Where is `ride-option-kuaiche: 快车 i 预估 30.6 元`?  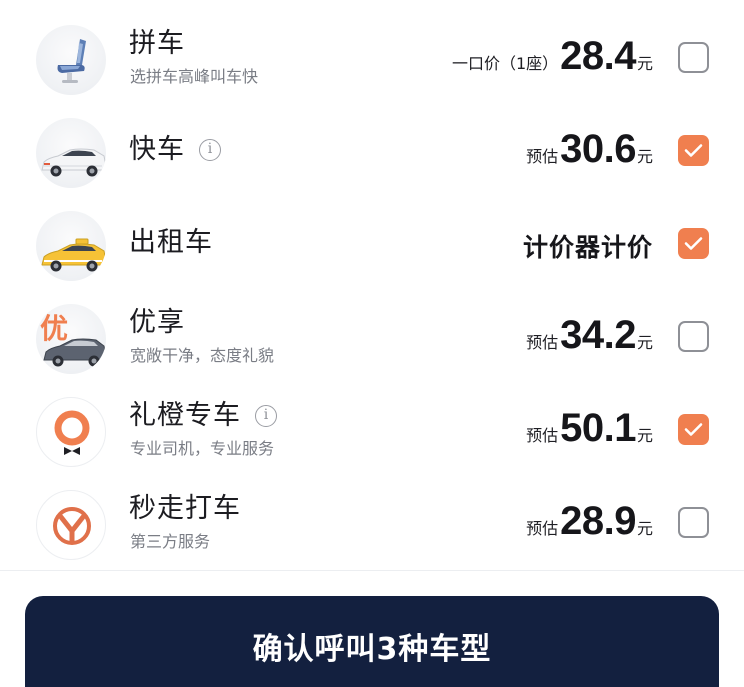 ride-option-kuaiche: 快车 i 预估 30.6 元 is located at coordinates (372, 151).